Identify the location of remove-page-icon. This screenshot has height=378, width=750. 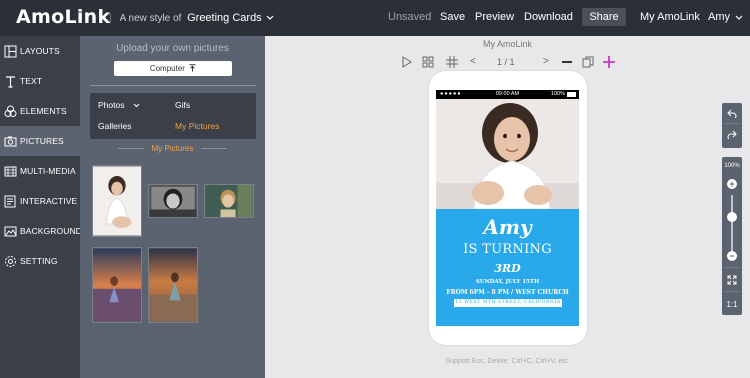
(567, 62).